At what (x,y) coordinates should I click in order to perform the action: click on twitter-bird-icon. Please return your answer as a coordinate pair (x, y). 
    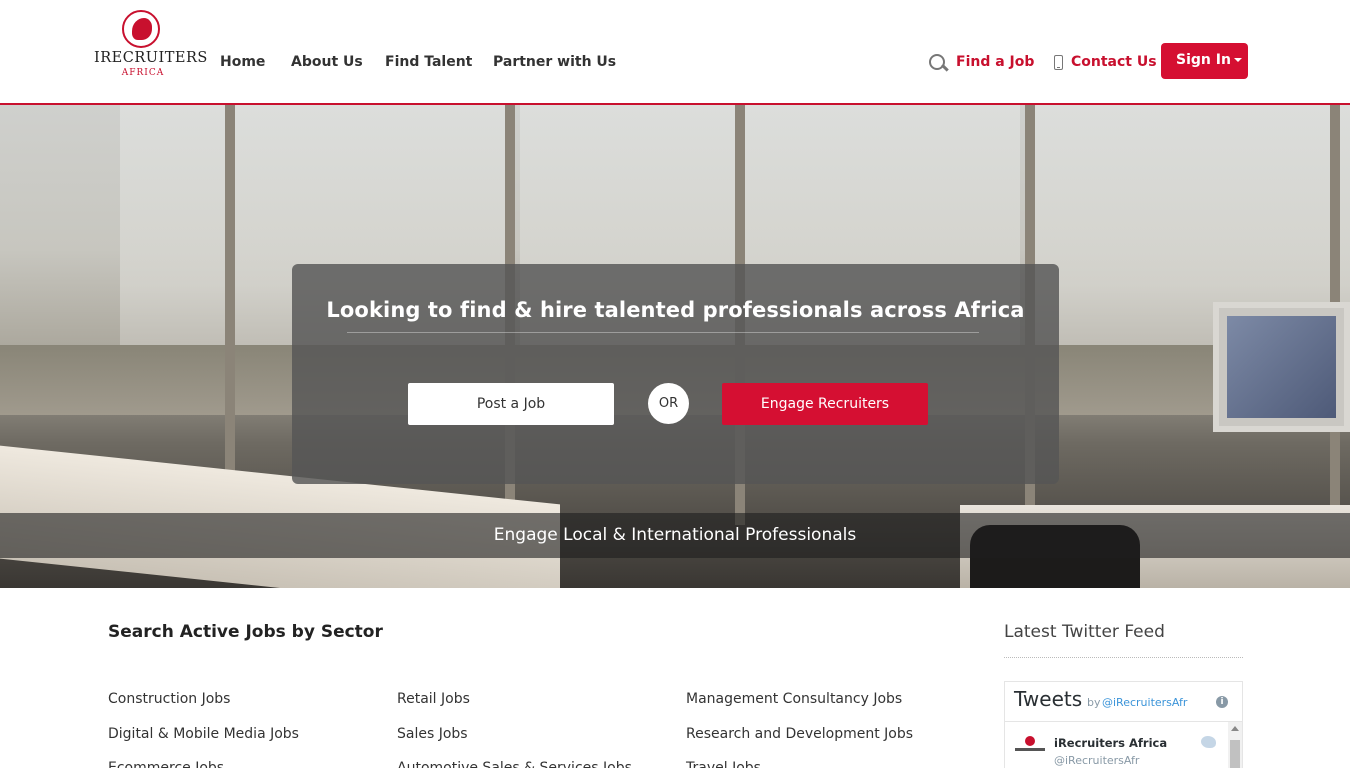
    Looking at the image, I should click on (1208, 742).